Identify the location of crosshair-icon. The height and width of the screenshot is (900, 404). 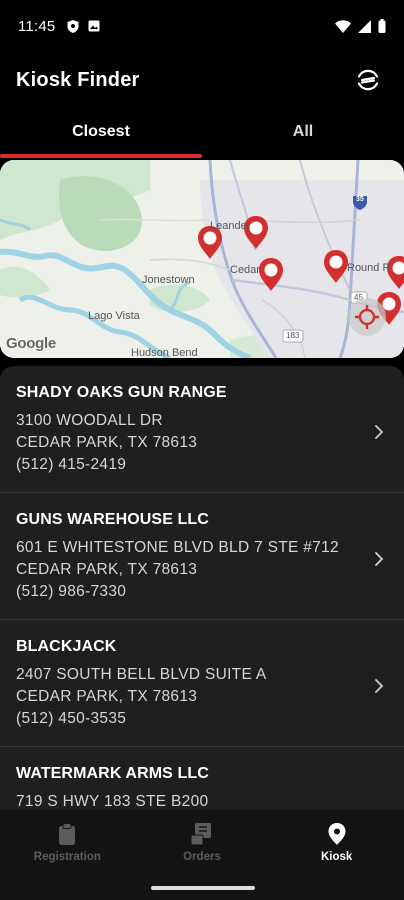
(367, 317).